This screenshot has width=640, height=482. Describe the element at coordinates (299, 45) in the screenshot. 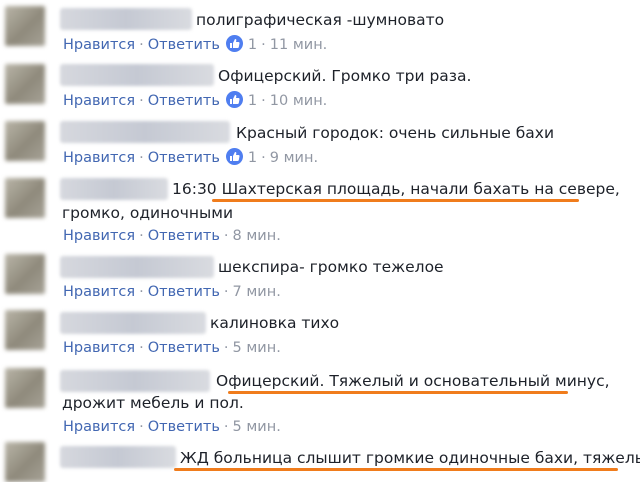

I see `timestamp: 11 мин.` at that location.